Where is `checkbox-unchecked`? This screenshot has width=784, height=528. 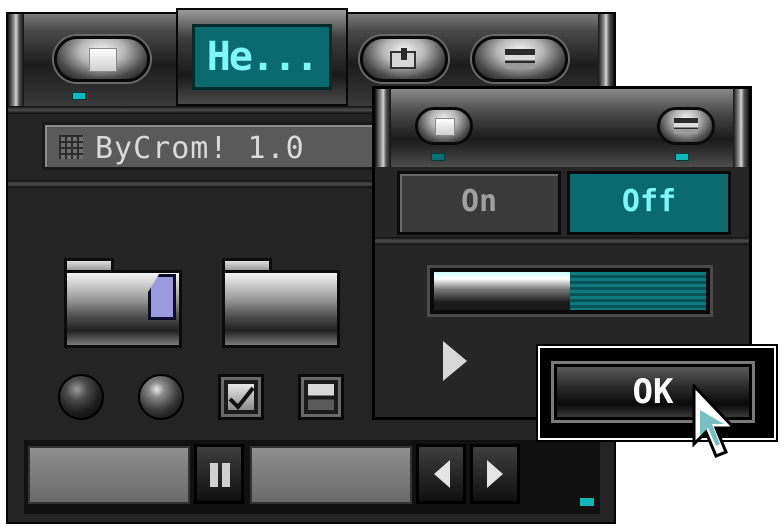 checkbox-unchecked is located at coordinates (321, 397).